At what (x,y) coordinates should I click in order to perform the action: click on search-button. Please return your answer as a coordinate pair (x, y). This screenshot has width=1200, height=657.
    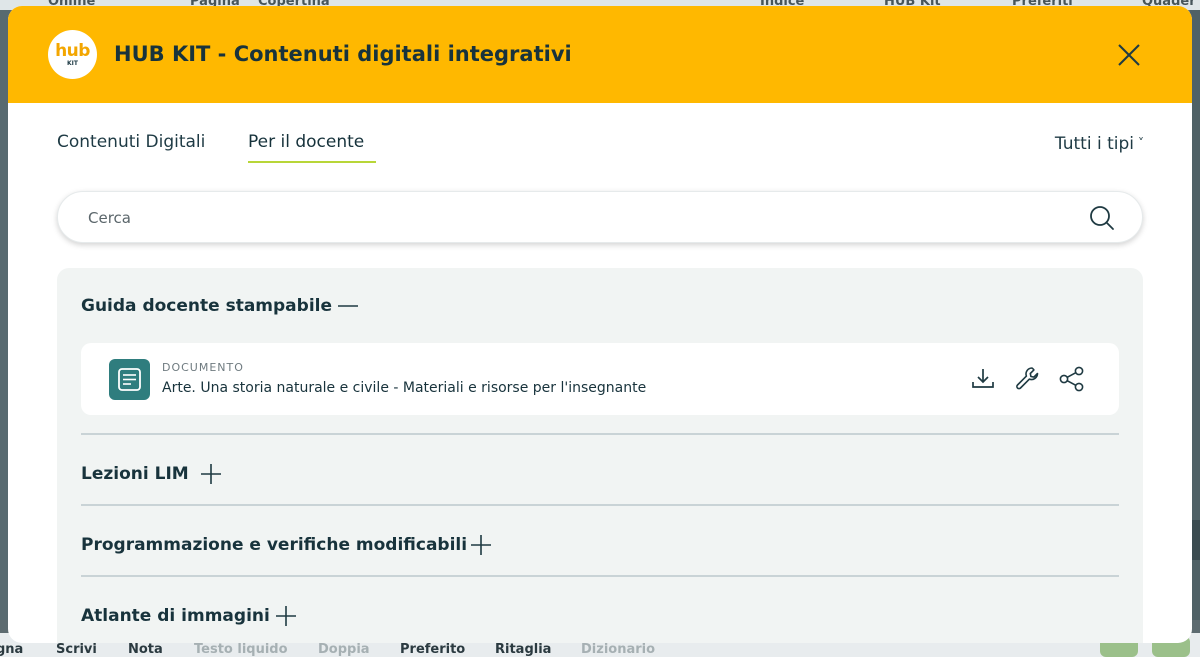
    Looking at the image, I should click on (1102, 218).